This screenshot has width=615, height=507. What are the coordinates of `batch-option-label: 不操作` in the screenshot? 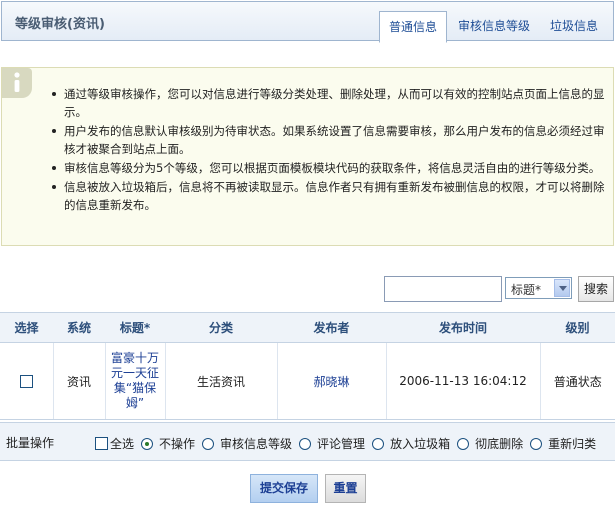 It's located at (177, 444).